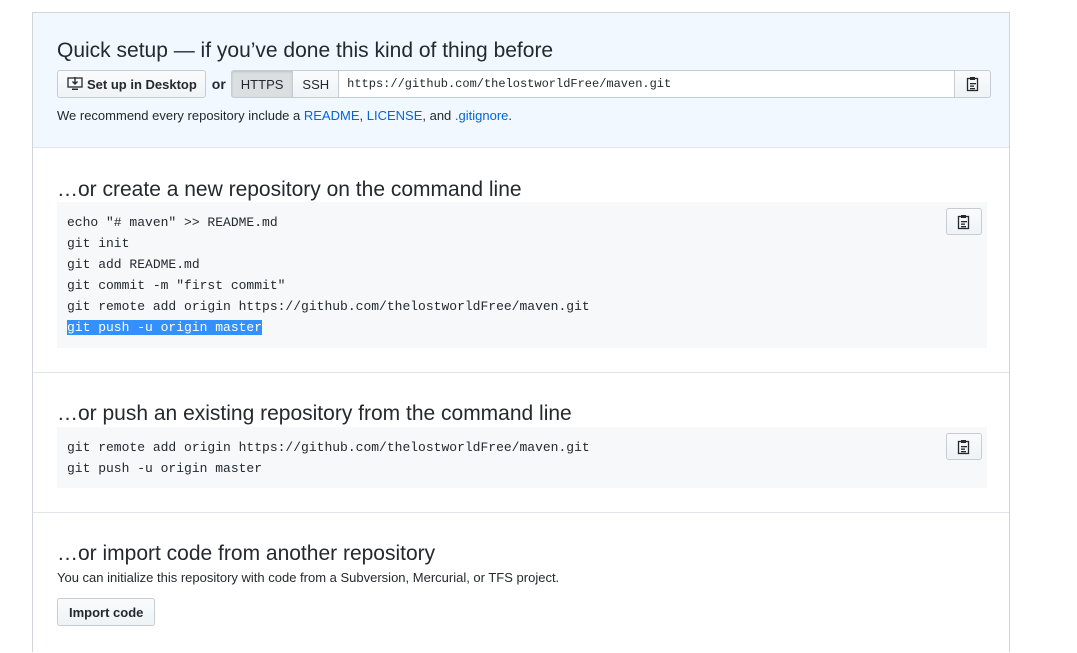  What do you see at coordinates (328, 327) in the screenshot?
I see `code-line-selected: git push -u origin master` at bounding box center [328, 327].